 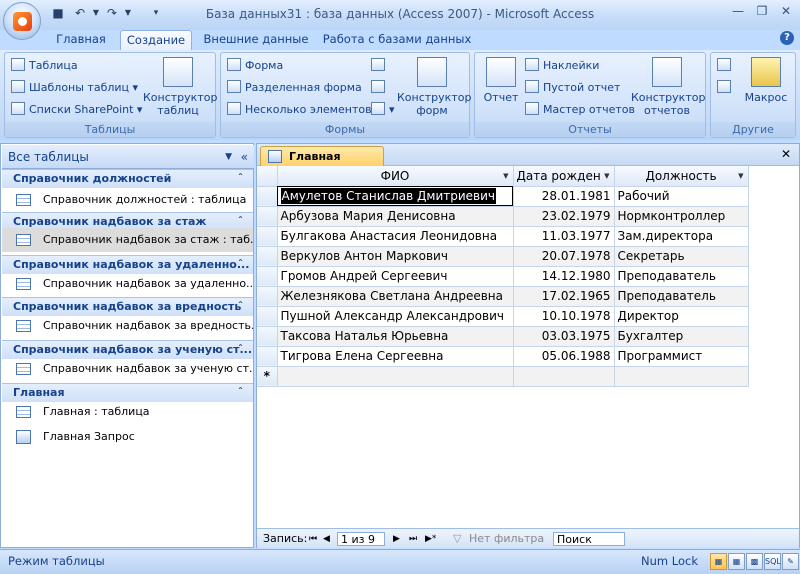 What do you see at coordinates (76, 110) in the screenshot?
I see `sharepoint-lists-button: Списки SharePoint ▾` at bounding box center [76, 110].